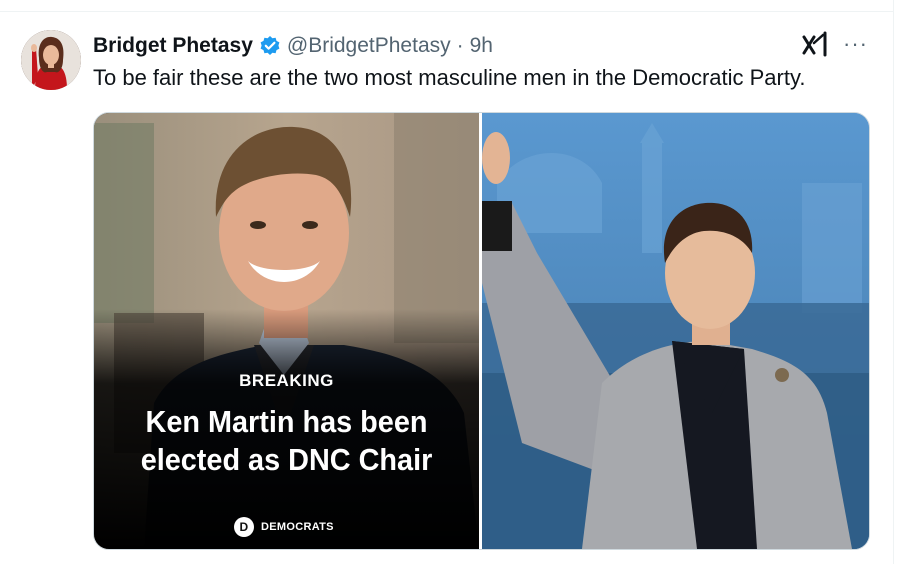  Describe the element at coordinates (286, 421) in the screenshot. I see `headline-line-1: Ken Martin has been` at that location.